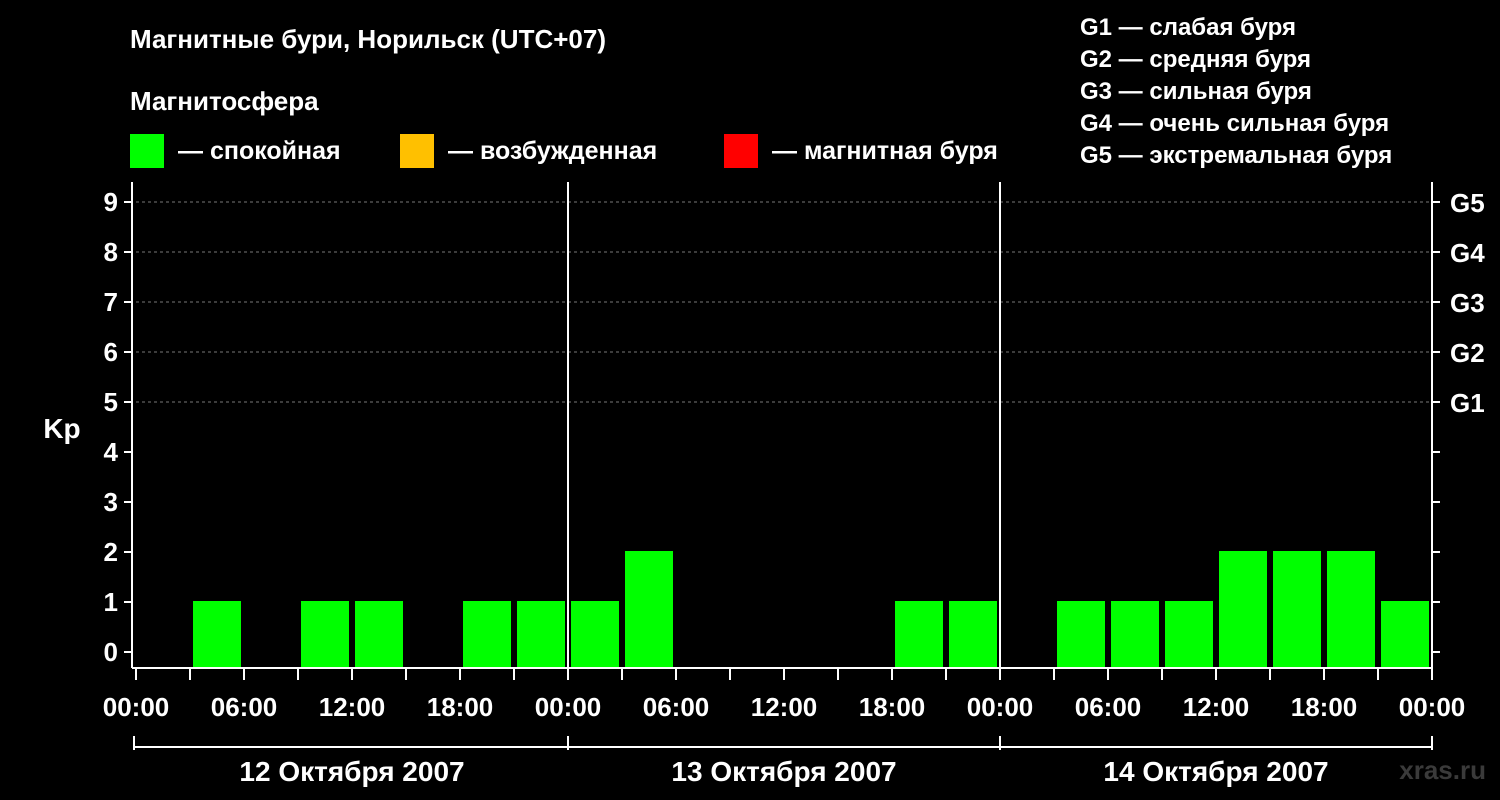 This screenshot has height=800, width=1500. I want to click on y-axis-label: Kp, so click(61, 428).